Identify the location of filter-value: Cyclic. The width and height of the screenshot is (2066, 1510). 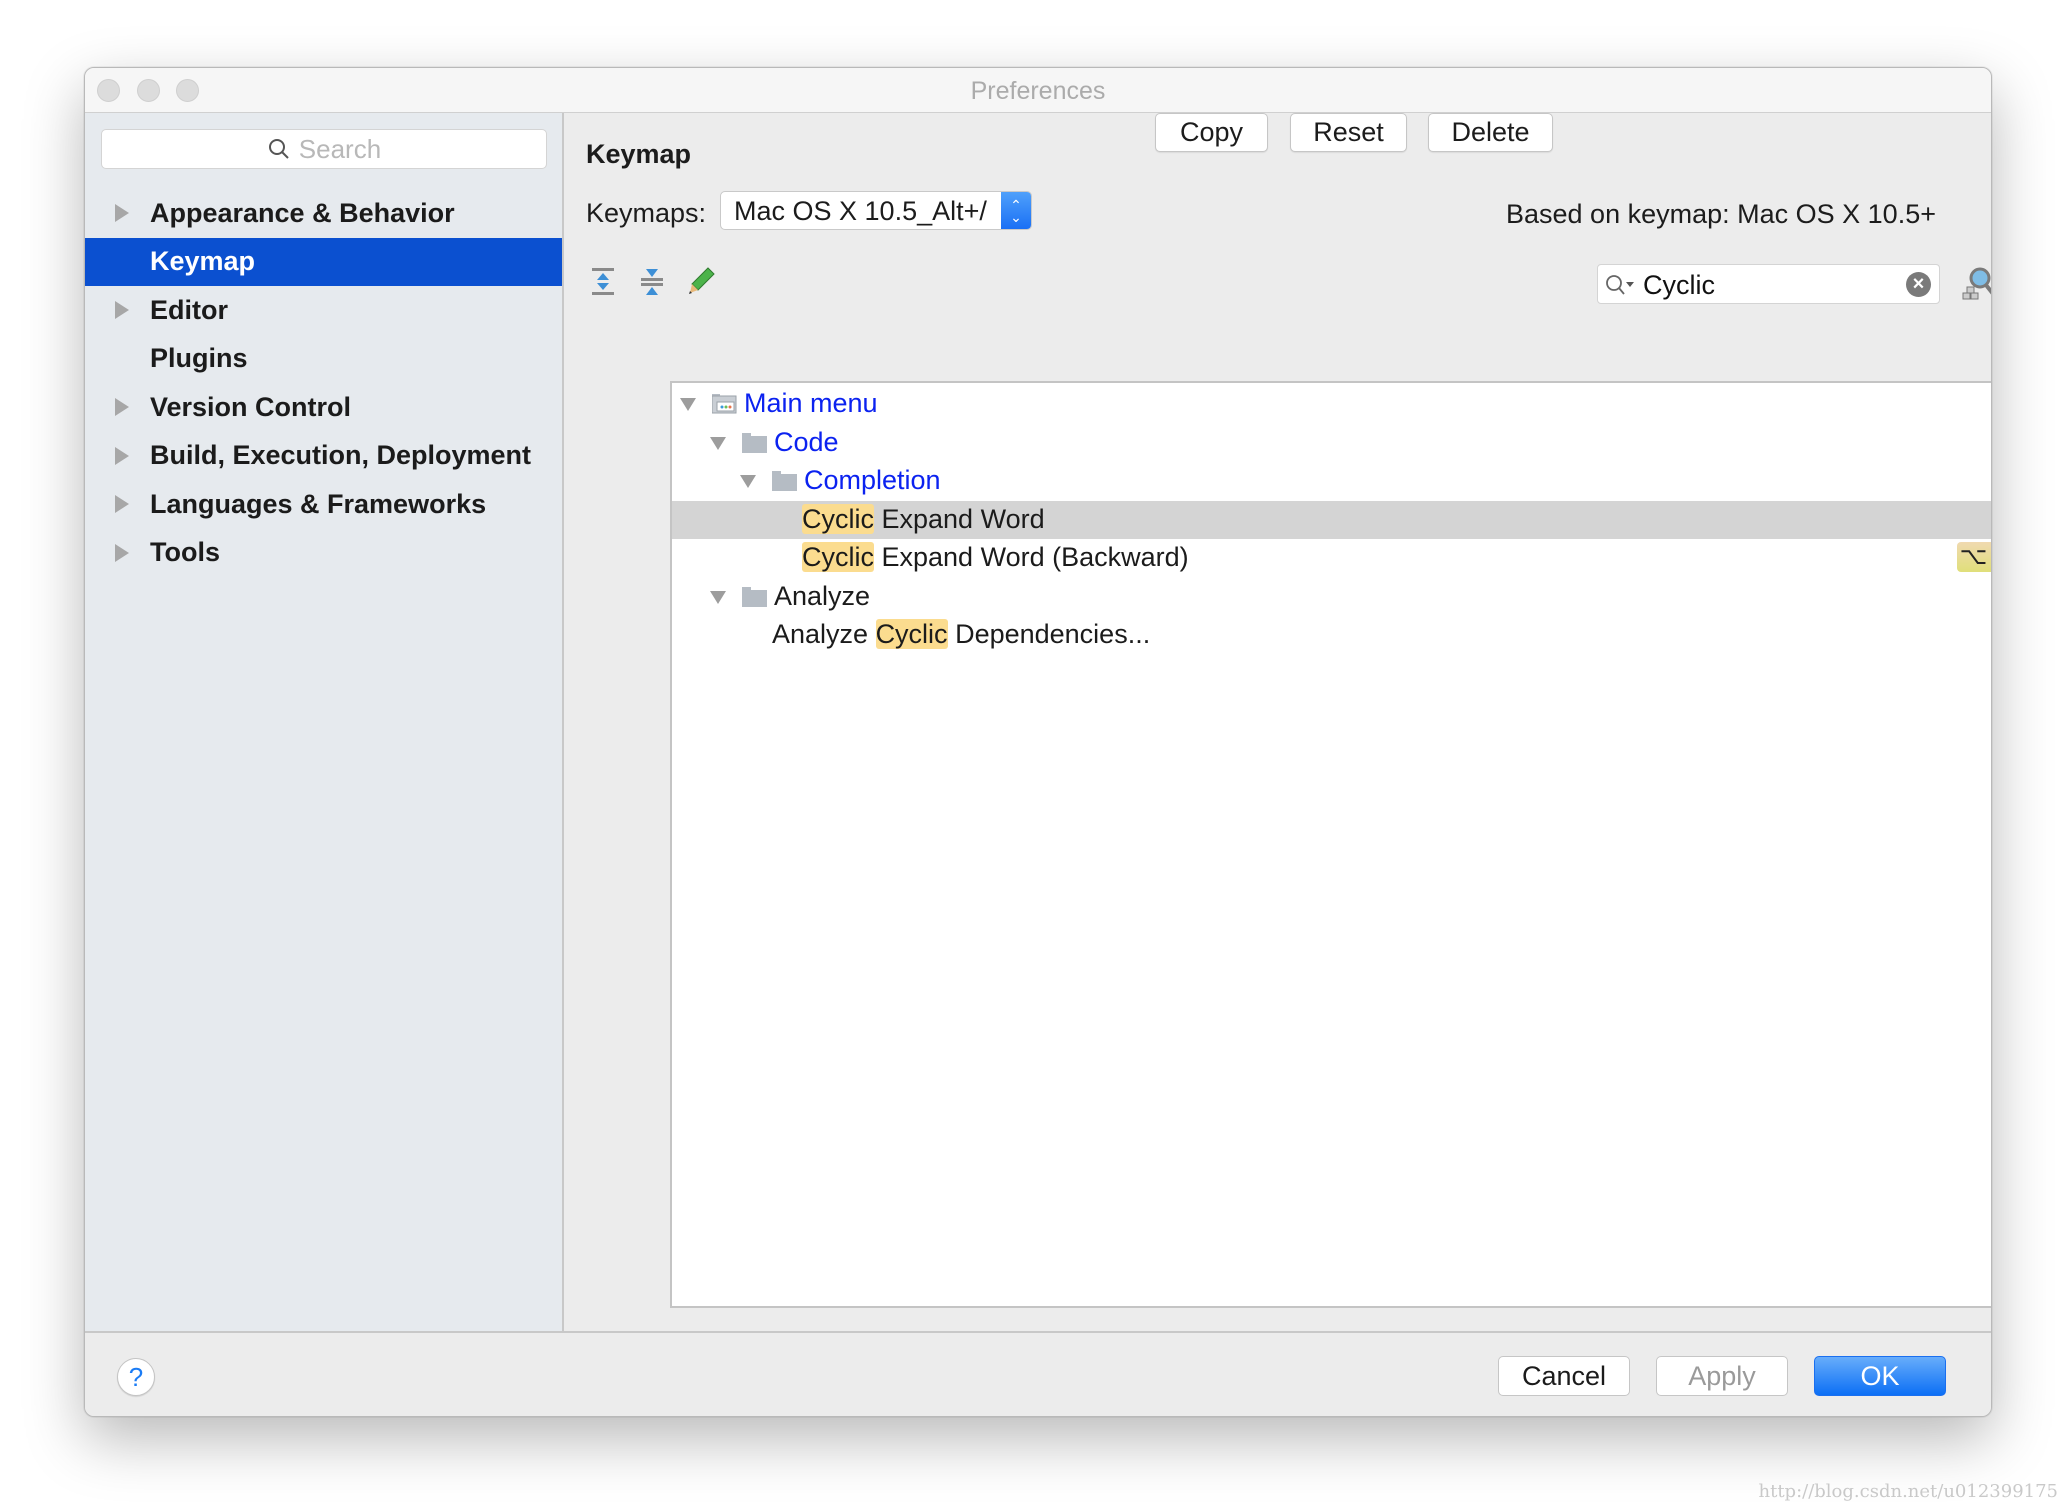
(1679, 285).